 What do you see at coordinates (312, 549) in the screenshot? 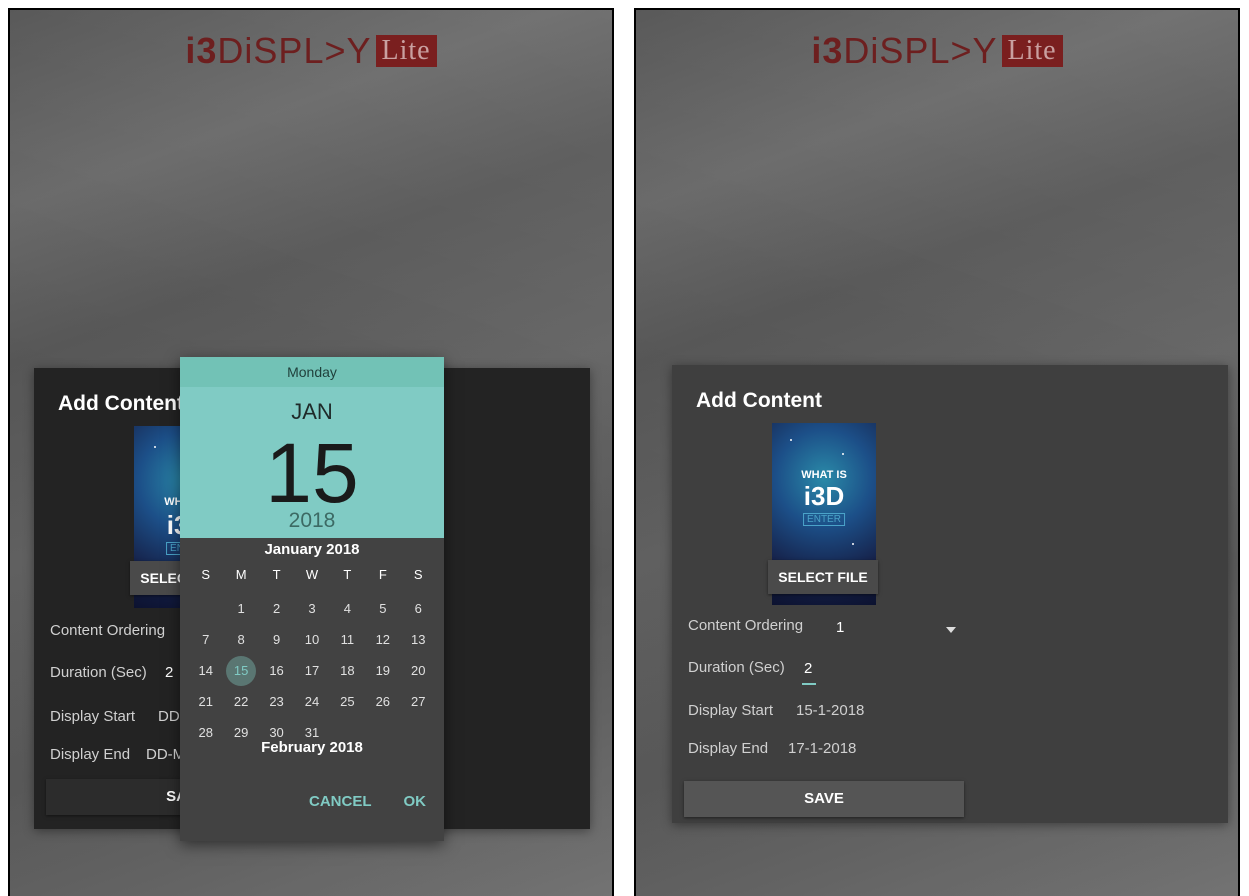
I see `calendar-month-title: January 2018` at bounding box center [312, 549].